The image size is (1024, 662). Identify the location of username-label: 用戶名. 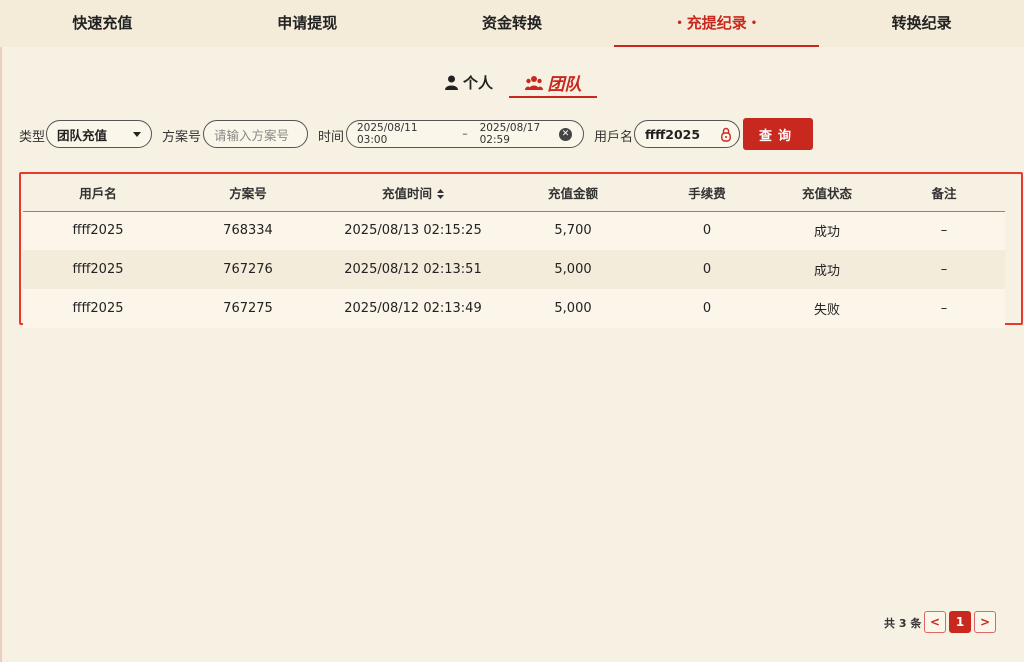
(614, 137).